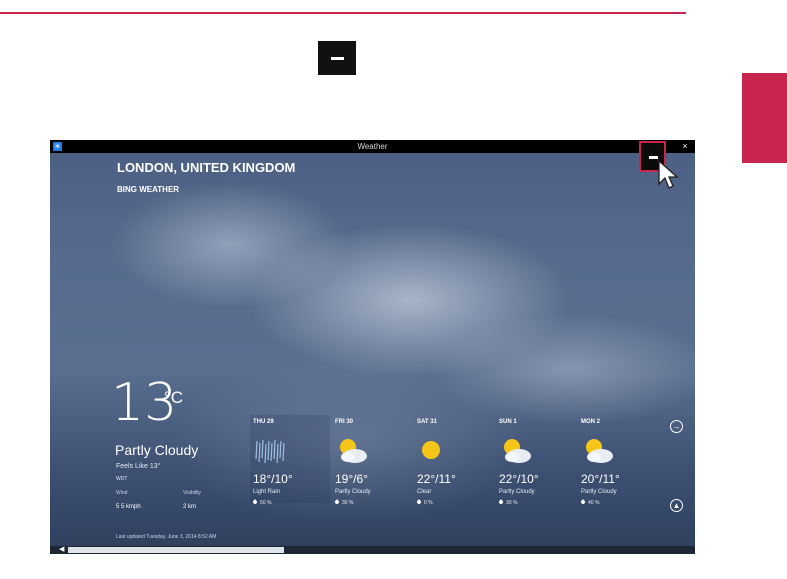  Describe the element at coordinates (372, 550) in the screenshot. I see `horizontal-scrollbar: ◀` at that location.